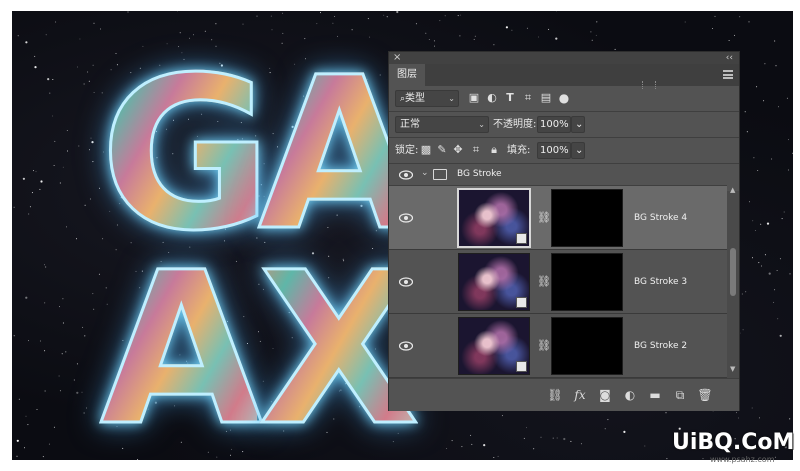 The width and height of the screenshot is (800, 471). I want to click on new-layer-icon: ⧉, so click(680, 395).